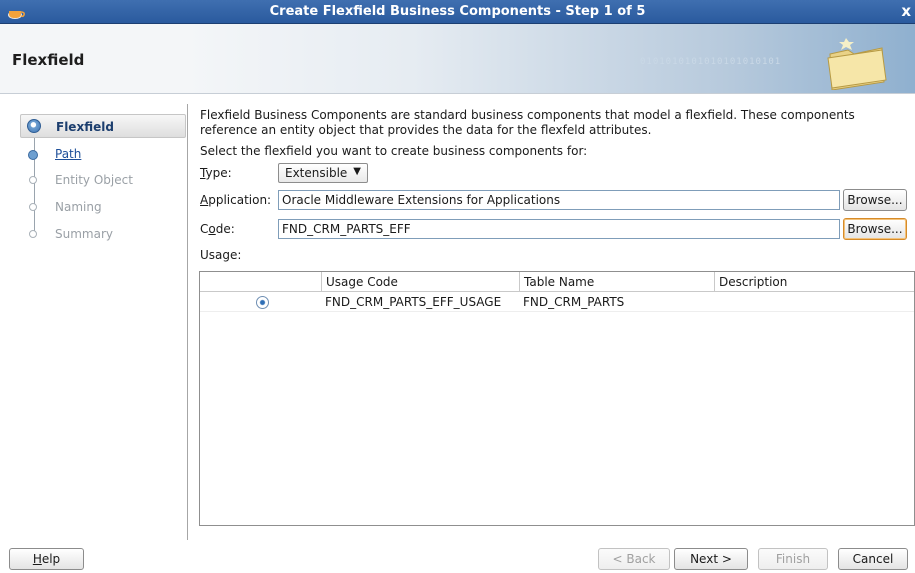 The image size is (915, 573). I want to click on description-cell, so click(716, 302).